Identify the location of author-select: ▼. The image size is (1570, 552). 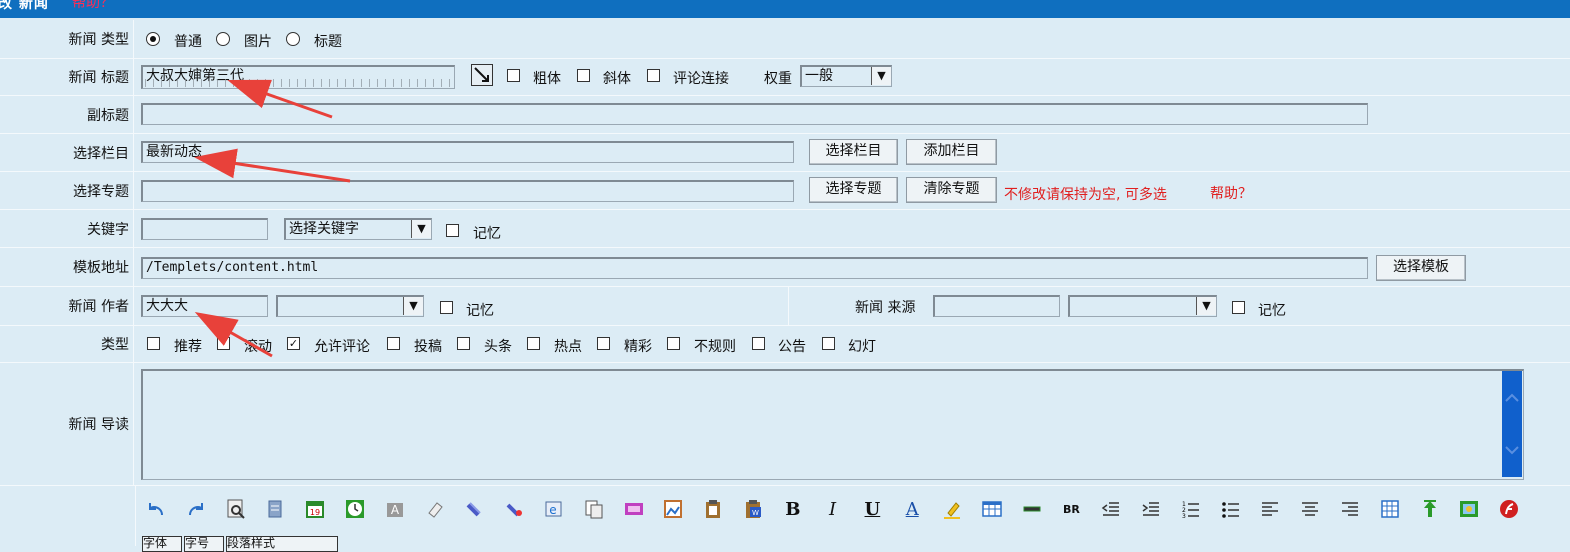
(350, 306).